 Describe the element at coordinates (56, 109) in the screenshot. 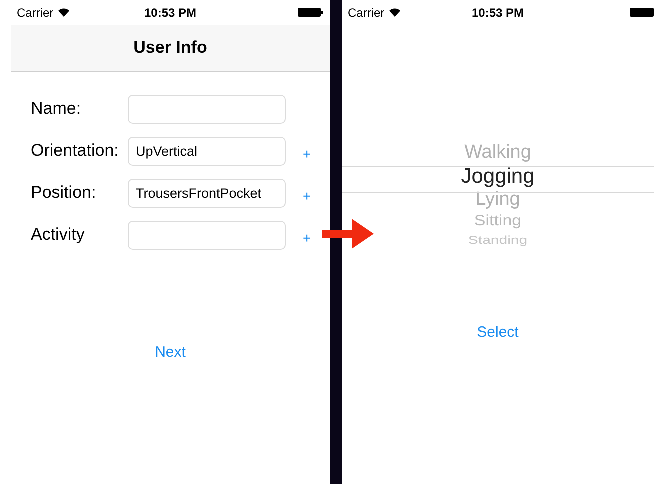

I see `field-label: Name:` at that location.